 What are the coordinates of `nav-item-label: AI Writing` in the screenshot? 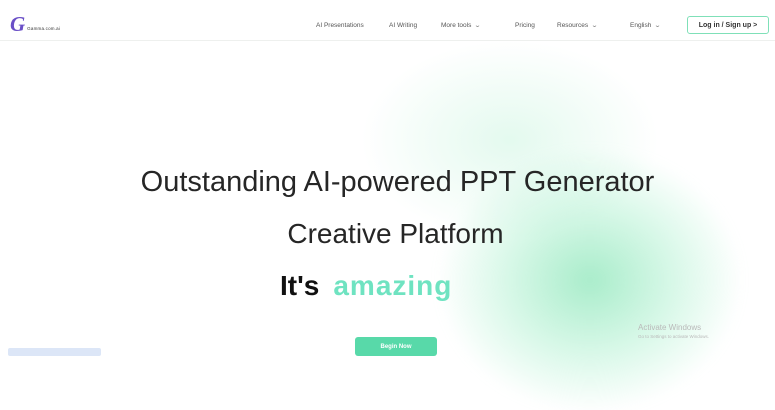 It's located at (403, 25).